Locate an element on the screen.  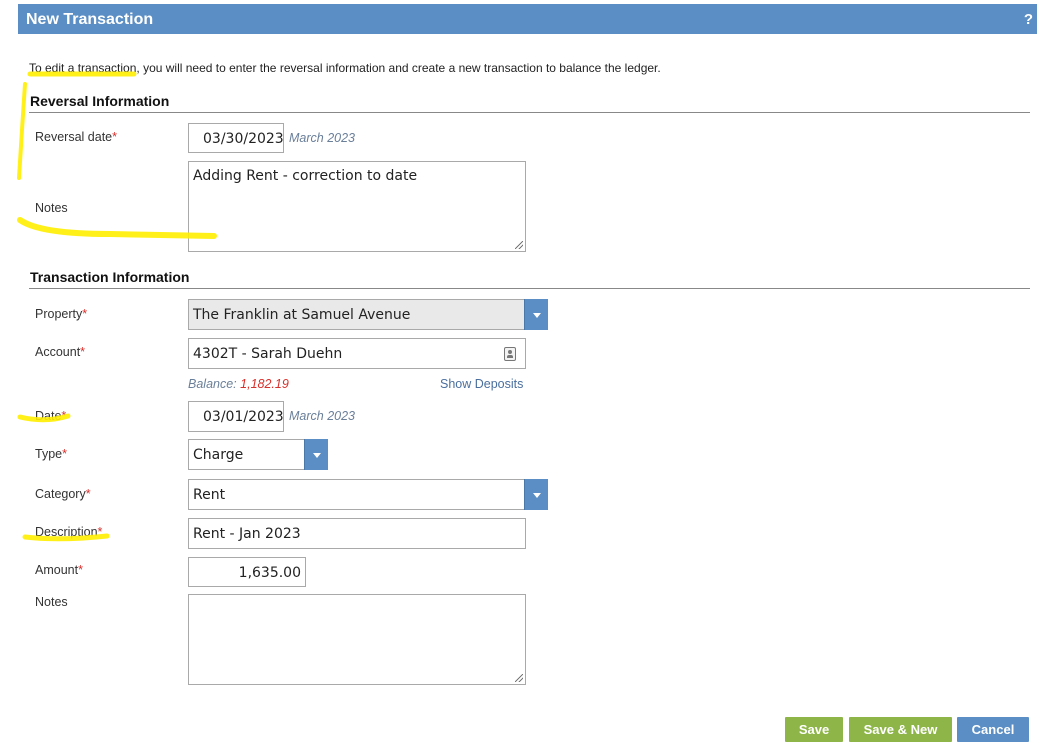
reversal-date-label: Reversal date* is located at coordinates (76, 137).